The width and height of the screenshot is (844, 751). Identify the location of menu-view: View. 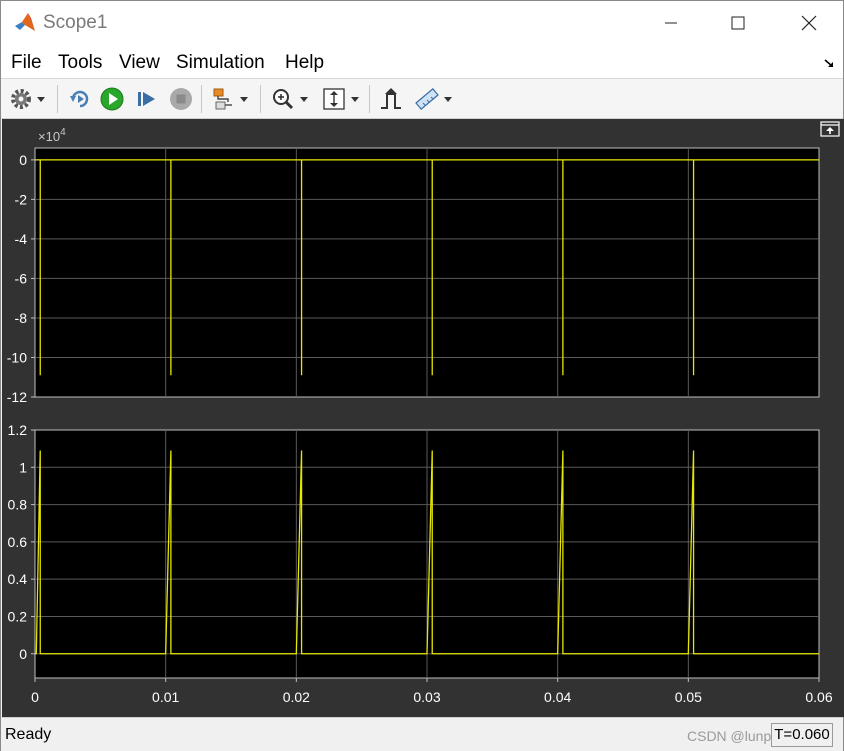
(139, 63).